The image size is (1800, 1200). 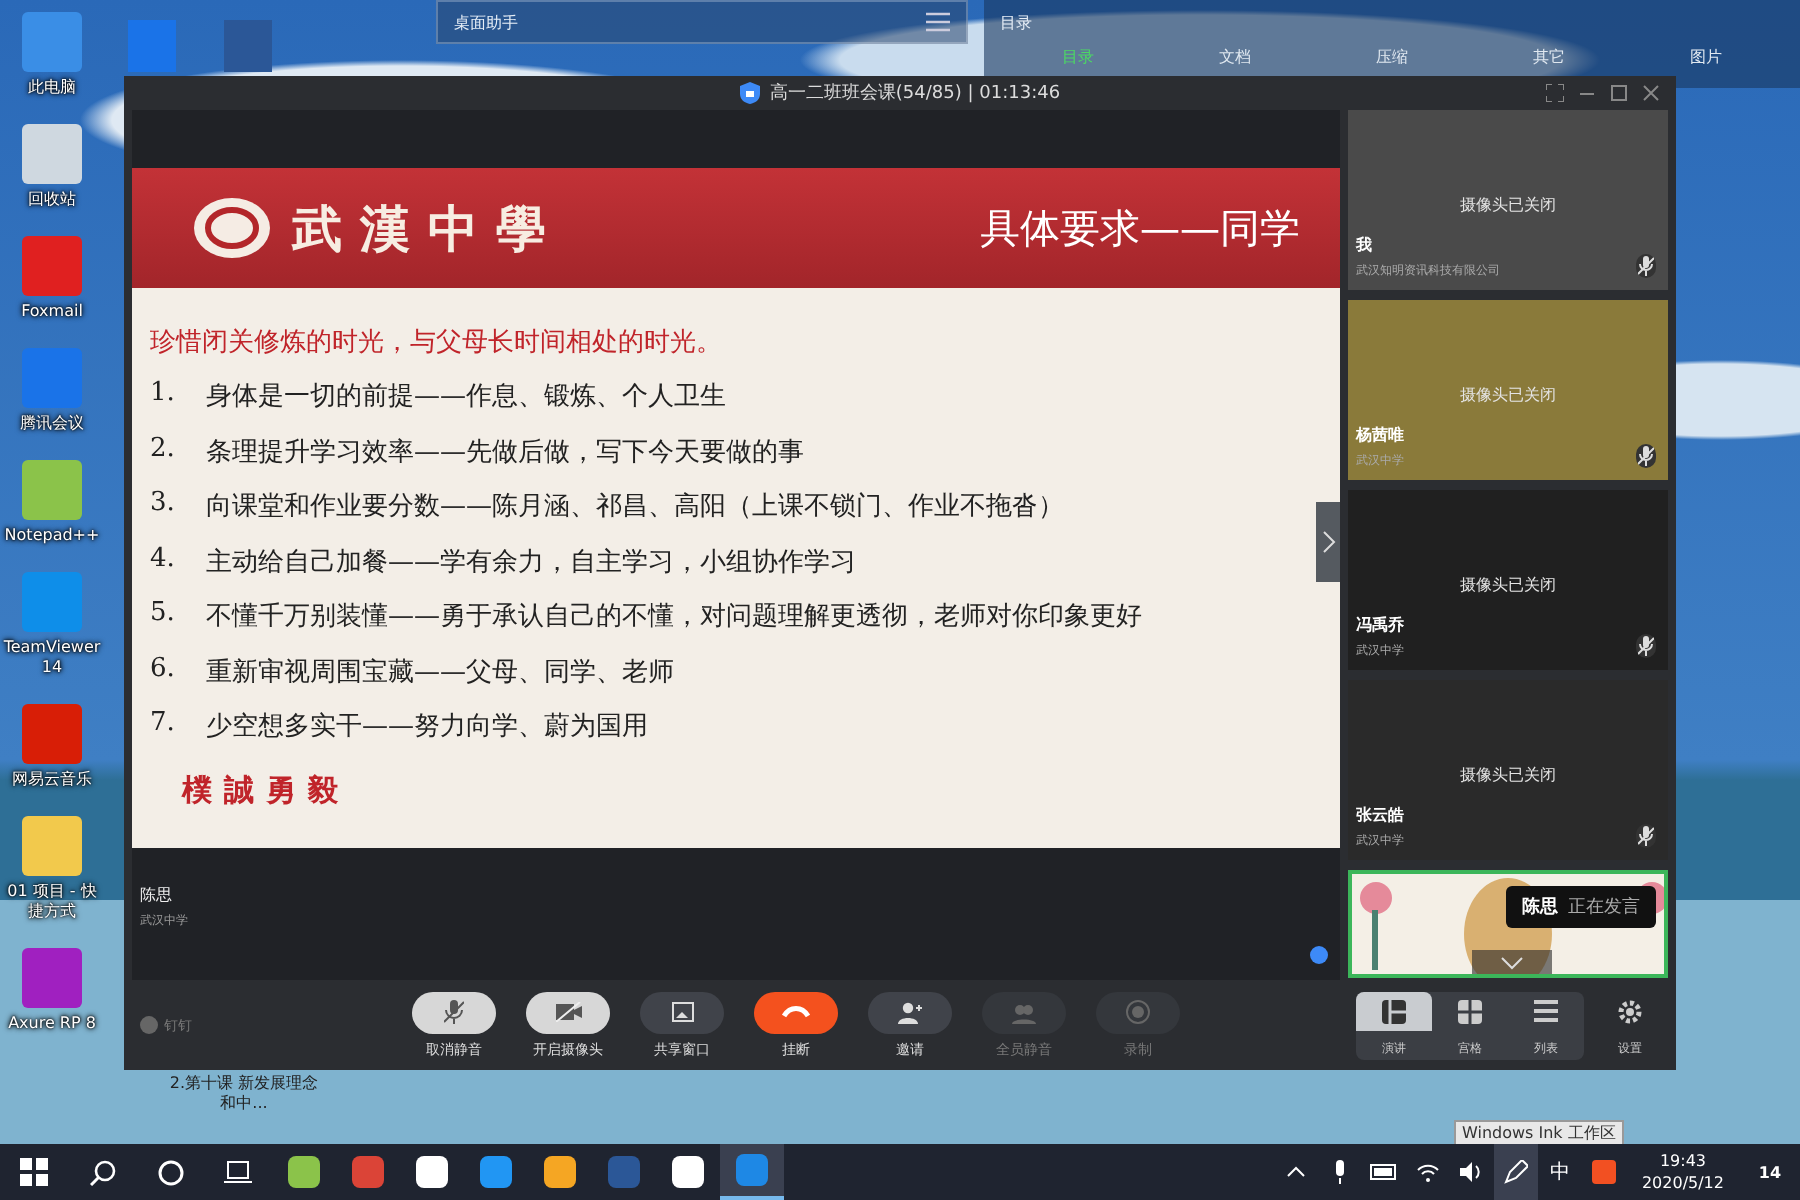 I want to click on clock: 19:43 2020/5/12, so click(x=1682, y=1172).